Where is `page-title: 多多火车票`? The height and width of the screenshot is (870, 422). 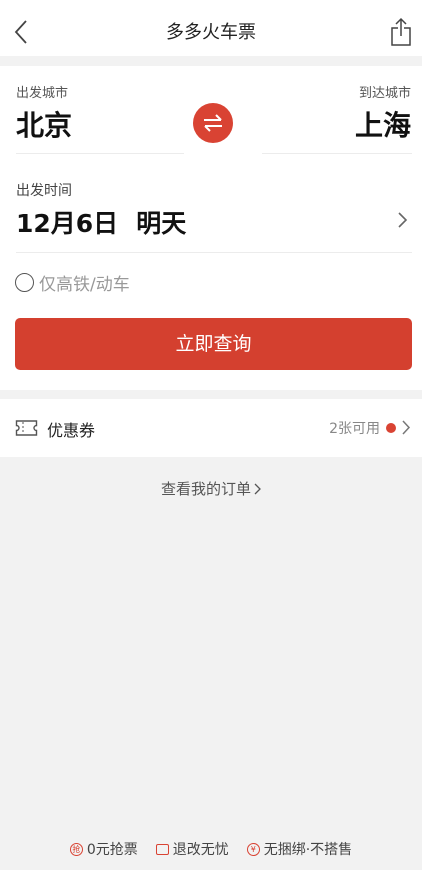
page-title: 多多火车票 is located at coordinates (211, 32).